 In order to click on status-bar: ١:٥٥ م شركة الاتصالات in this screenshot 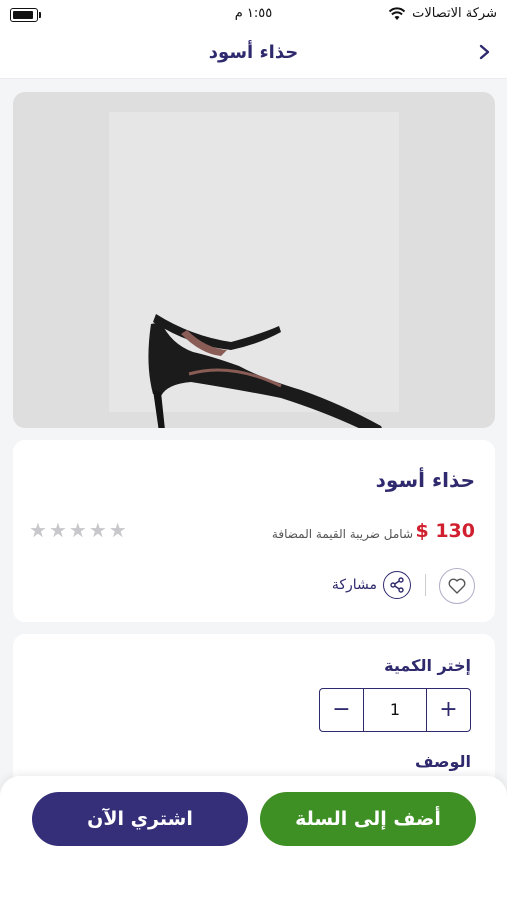, I will do `click(253, 14)`.